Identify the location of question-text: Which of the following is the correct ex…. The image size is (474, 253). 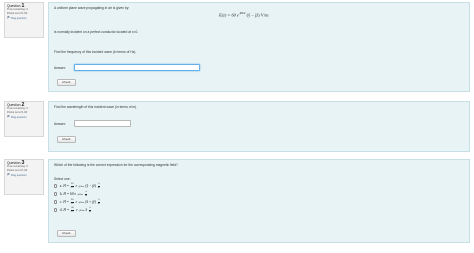
(116, 165).